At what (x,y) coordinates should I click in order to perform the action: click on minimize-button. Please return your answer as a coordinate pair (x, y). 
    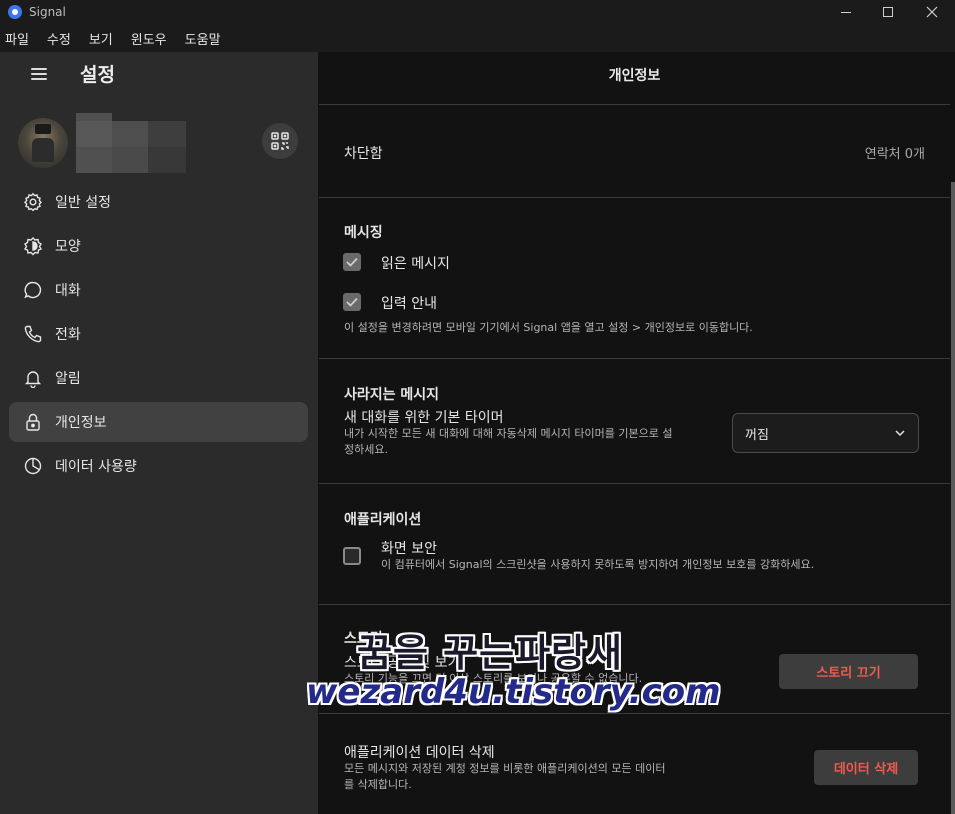
    Looking at the image, I should click on (846, 12).